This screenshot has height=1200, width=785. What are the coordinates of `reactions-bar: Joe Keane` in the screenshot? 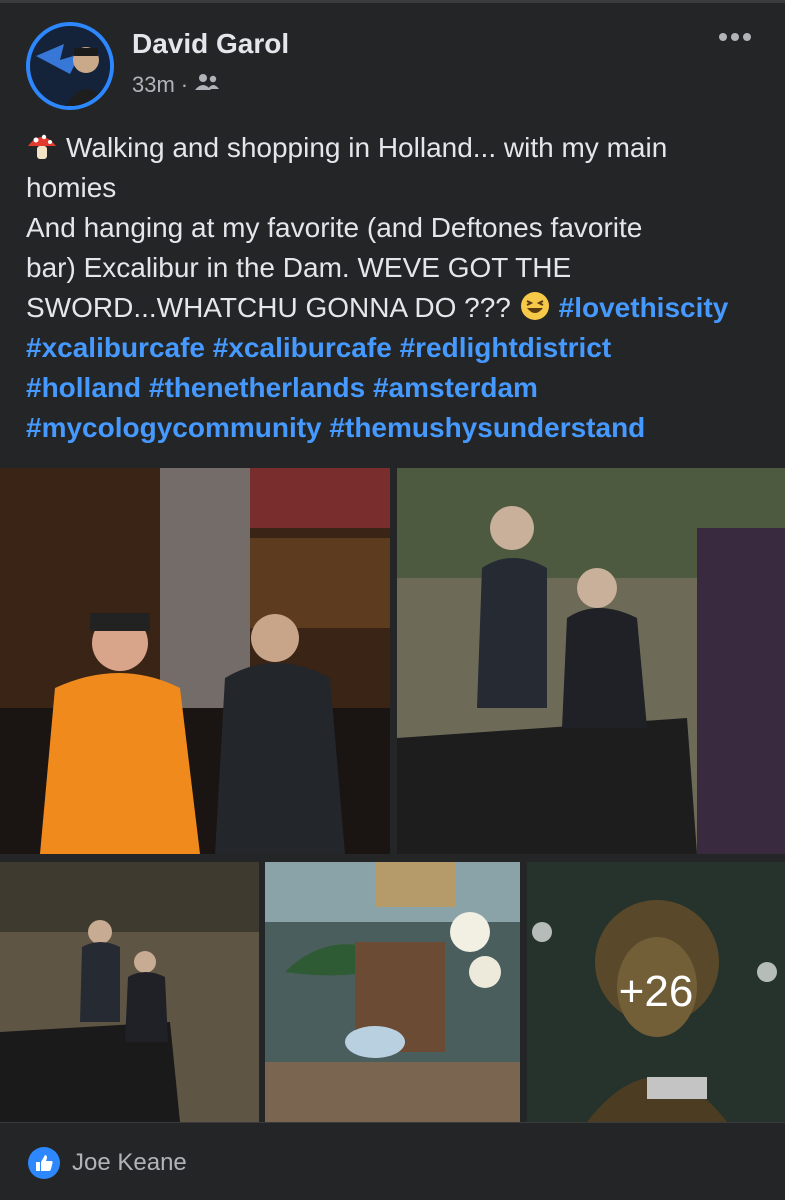 It's located at (392, 1161).